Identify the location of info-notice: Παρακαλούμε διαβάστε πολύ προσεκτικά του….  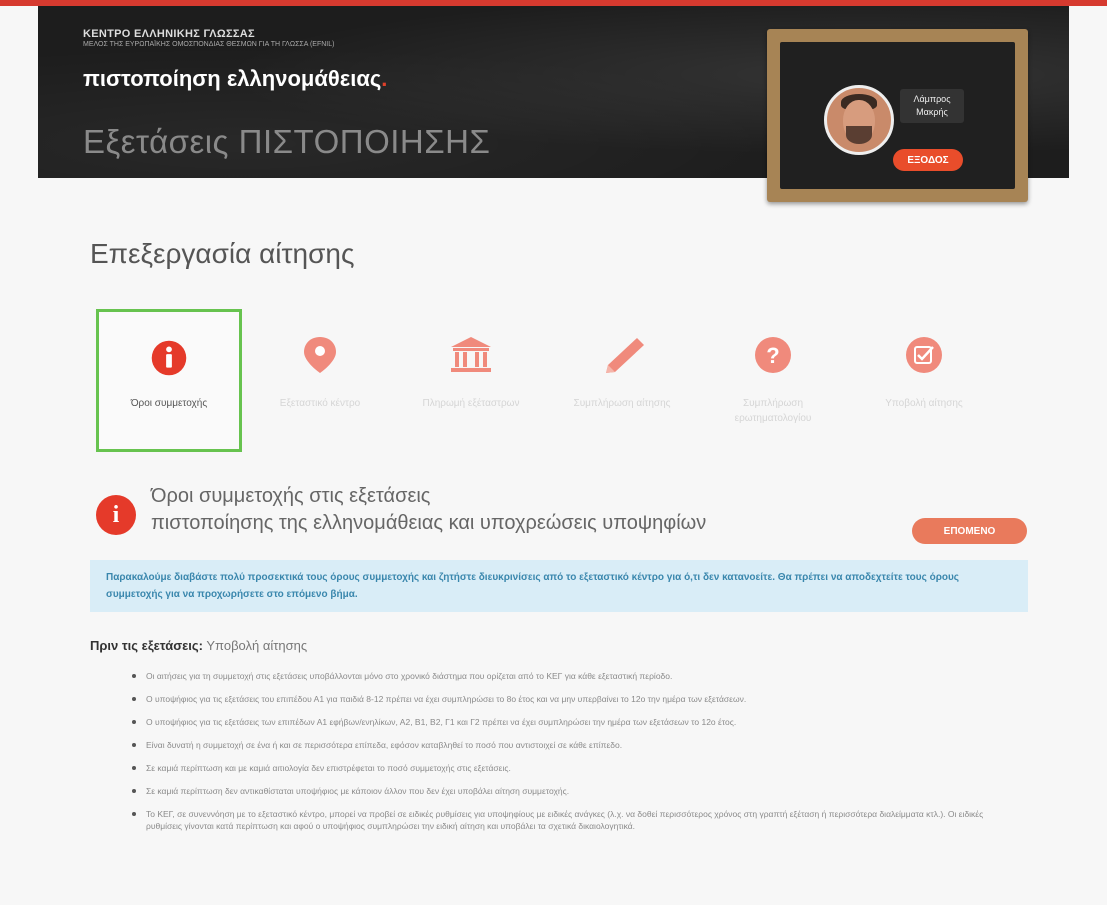
(559, 586).